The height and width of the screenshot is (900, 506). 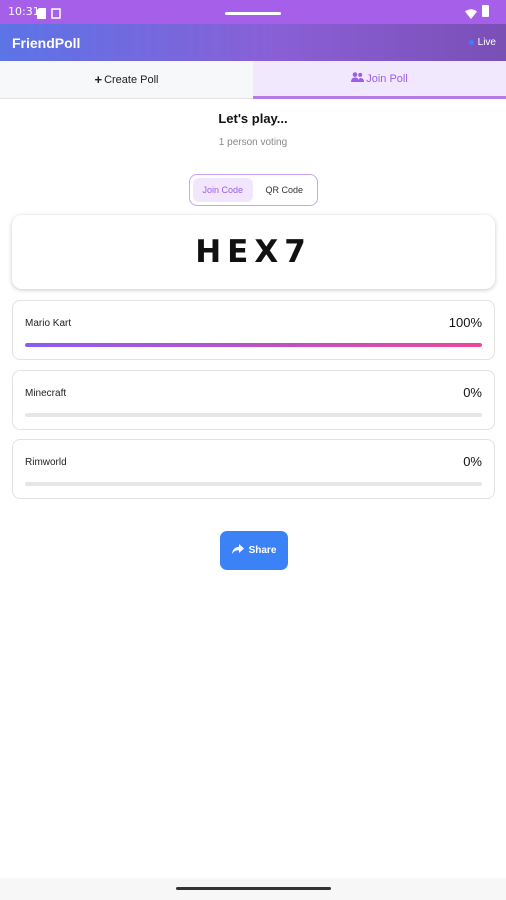 I want to click on status-bar: 10:31, so click(x=253, y=12).